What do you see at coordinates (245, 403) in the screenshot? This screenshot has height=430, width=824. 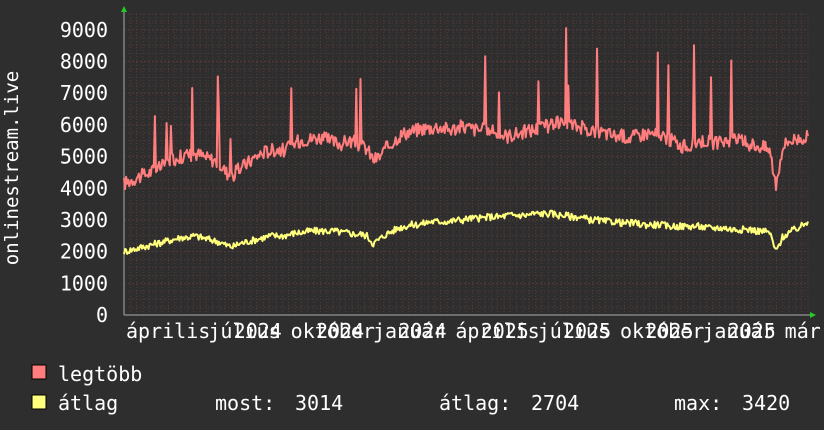 I see `stat-most-label: most:` at bounding box center [245, 403].